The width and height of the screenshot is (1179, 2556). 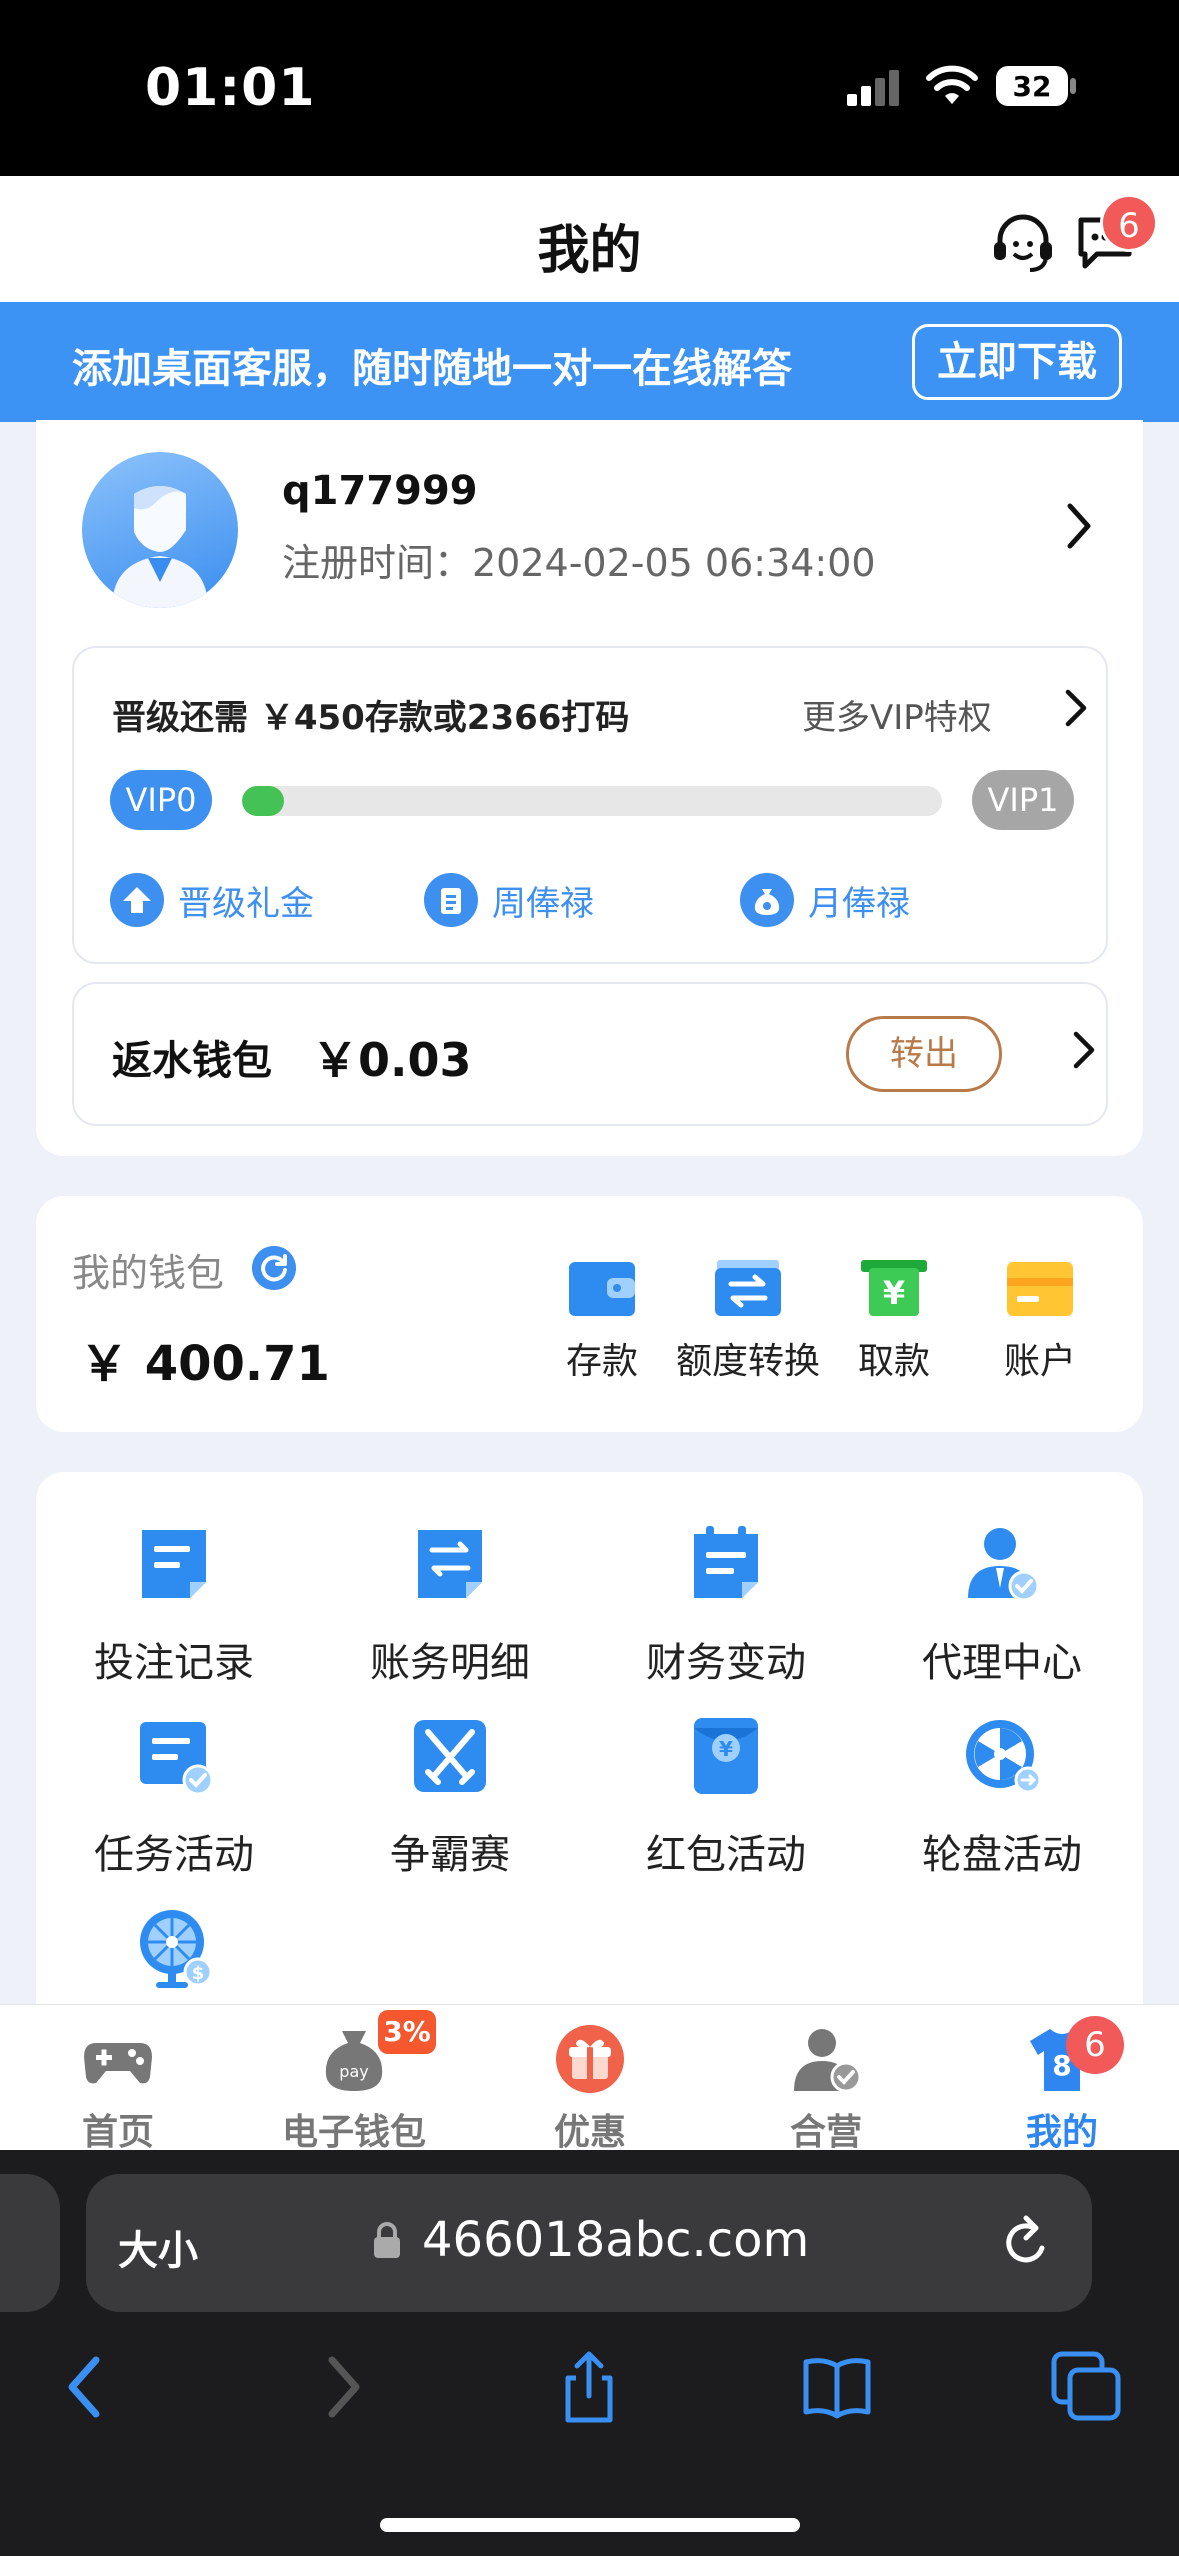 I want to click on battery-icon: 32, so click(x=1036, y=86).